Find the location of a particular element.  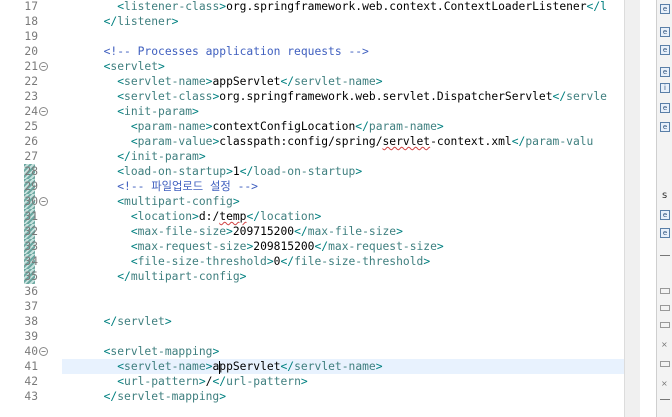

tag-name: param-name is located at coordinates (402, 126).